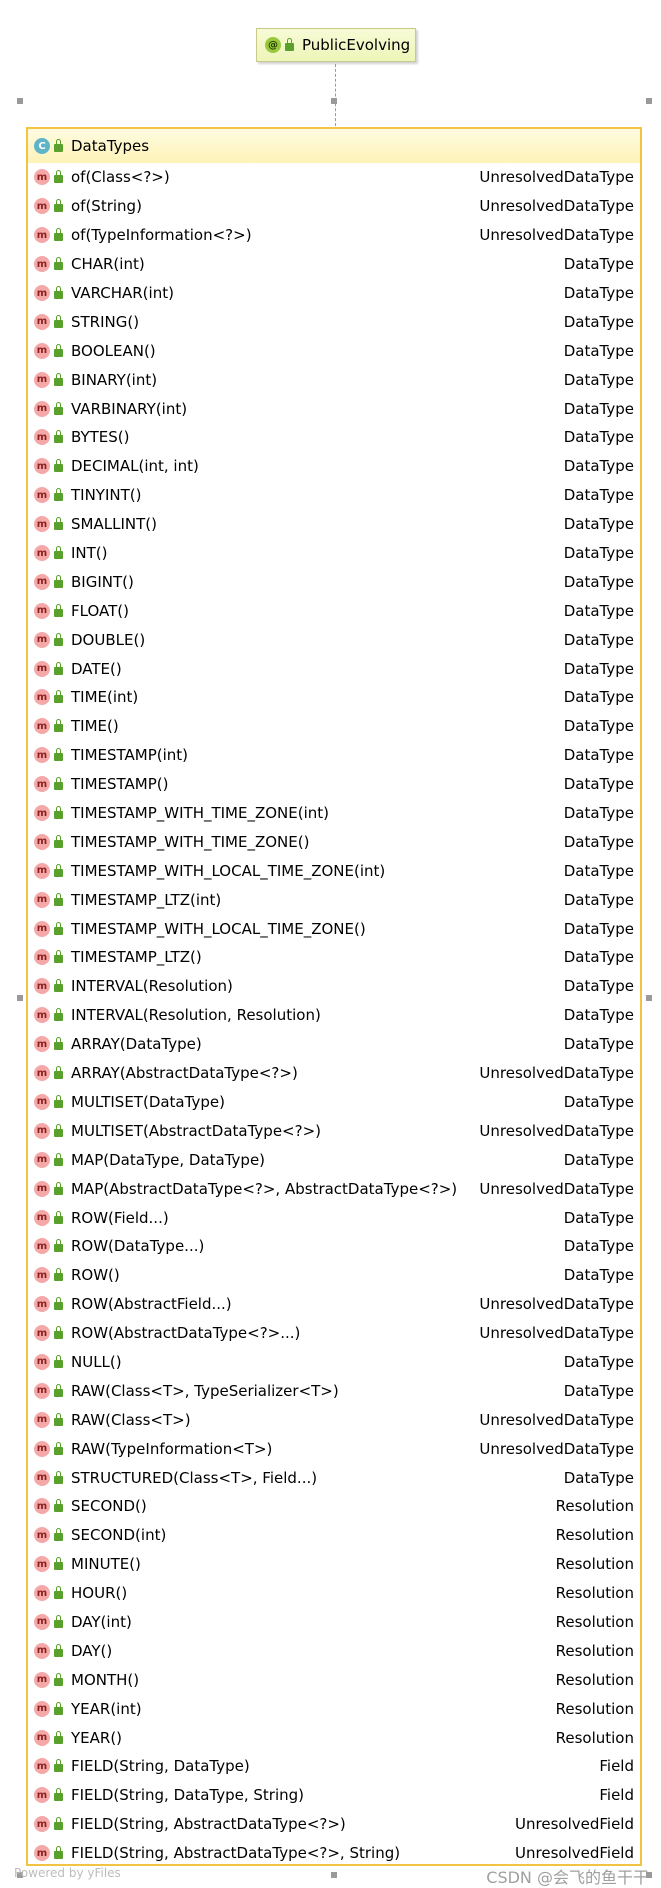 The height and width of the screenshot is (1888, 661). Describe the element at coordinates (334, 1737) in the screenshot. I see `member-row: m YEAR() Resolution` at that location.